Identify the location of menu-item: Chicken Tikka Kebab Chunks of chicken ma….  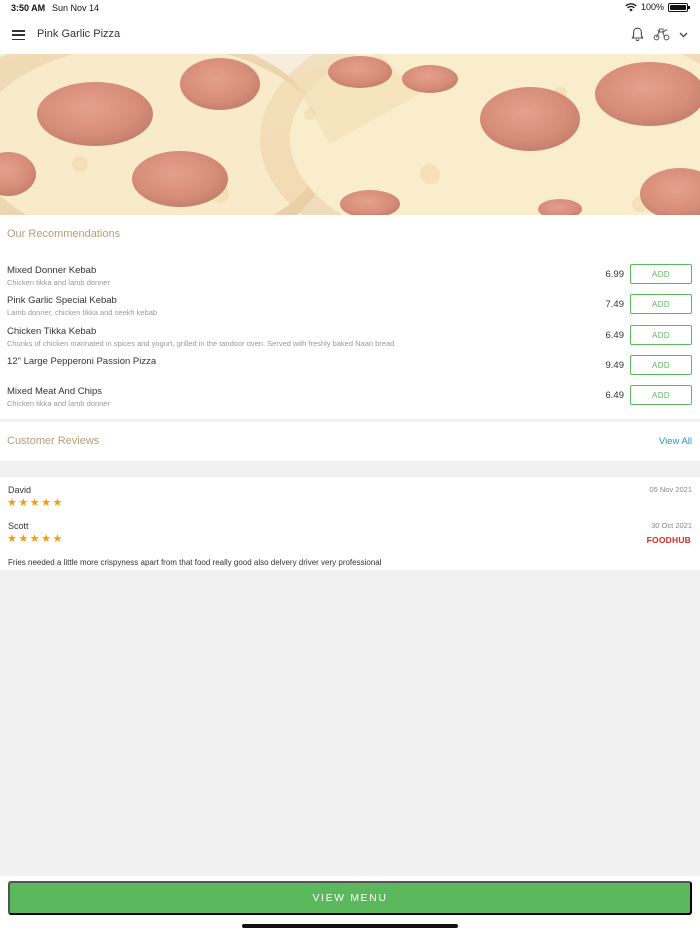
(350, 340).